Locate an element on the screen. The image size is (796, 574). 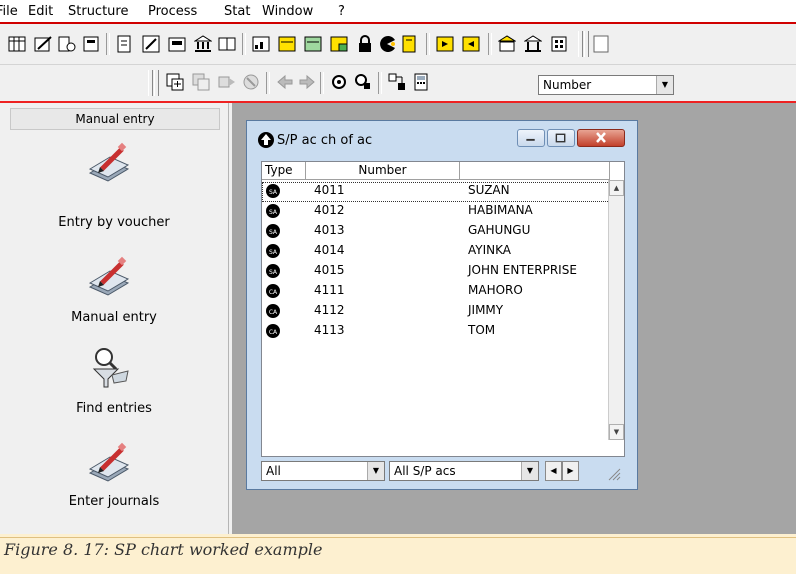
row-name: JIMMY is located at coordinates (486, 310).